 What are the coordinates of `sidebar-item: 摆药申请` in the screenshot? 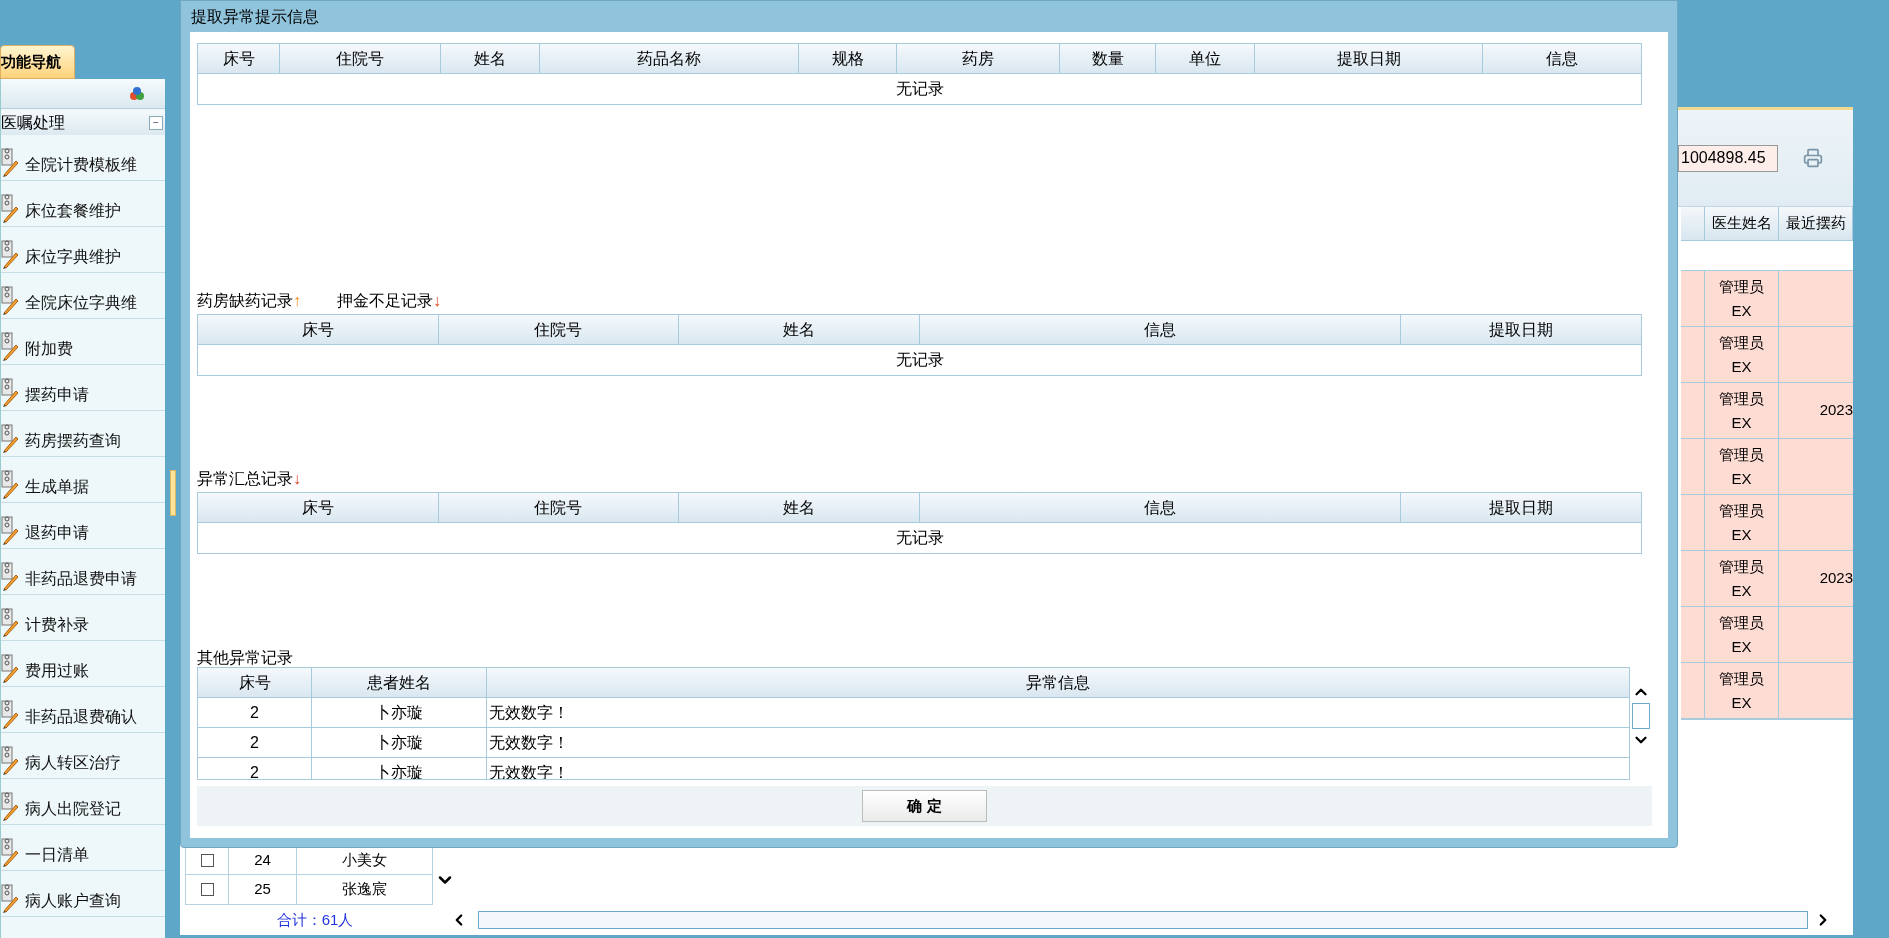 It's located at (83, 388).